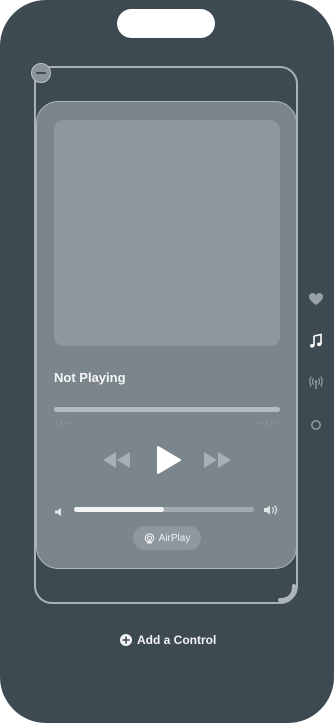  What do you see at coordinates (119, 509) in the screenshot?
I see `volume-level-fill` at bounding box center [119, 509].